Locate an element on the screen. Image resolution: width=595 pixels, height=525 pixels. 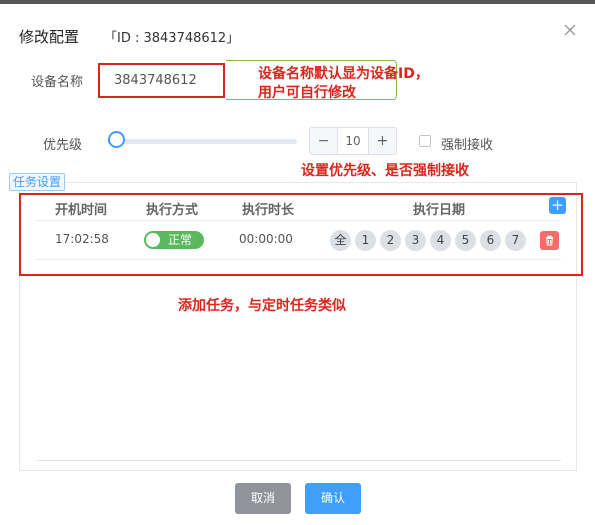
confirm-button: 确认 is located at coordinates (333, 498).